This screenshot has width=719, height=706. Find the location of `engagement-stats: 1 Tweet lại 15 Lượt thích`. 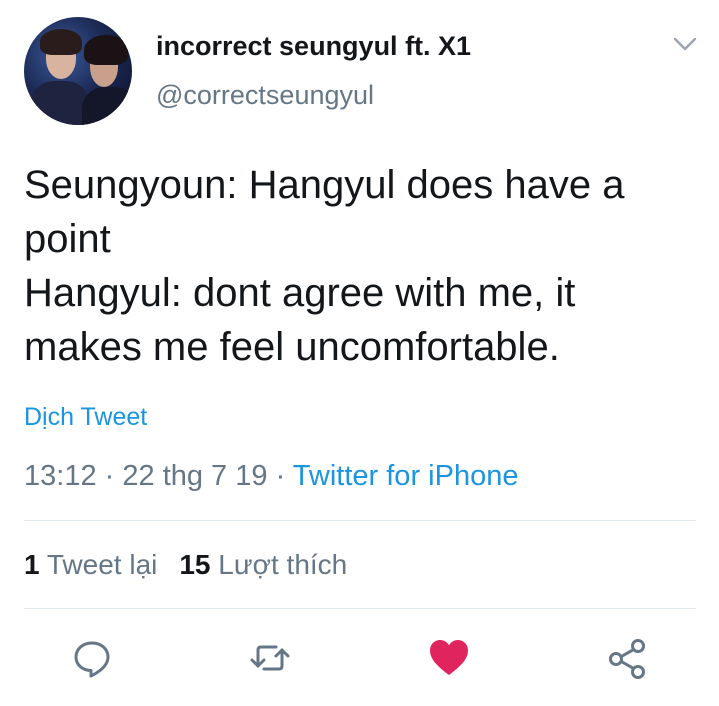

engagement-stats: 1 Tweet lại 15 Lượt thích is located at coordinates (185, 565).